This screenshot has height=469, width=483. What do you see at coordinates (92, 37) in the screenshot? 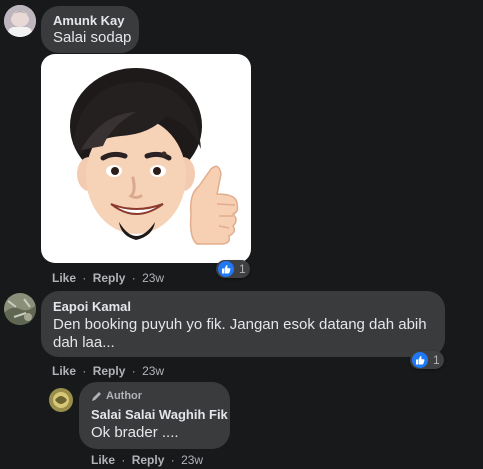
I see `comment-text: Salai sodap` at bounding box center [92, 37].